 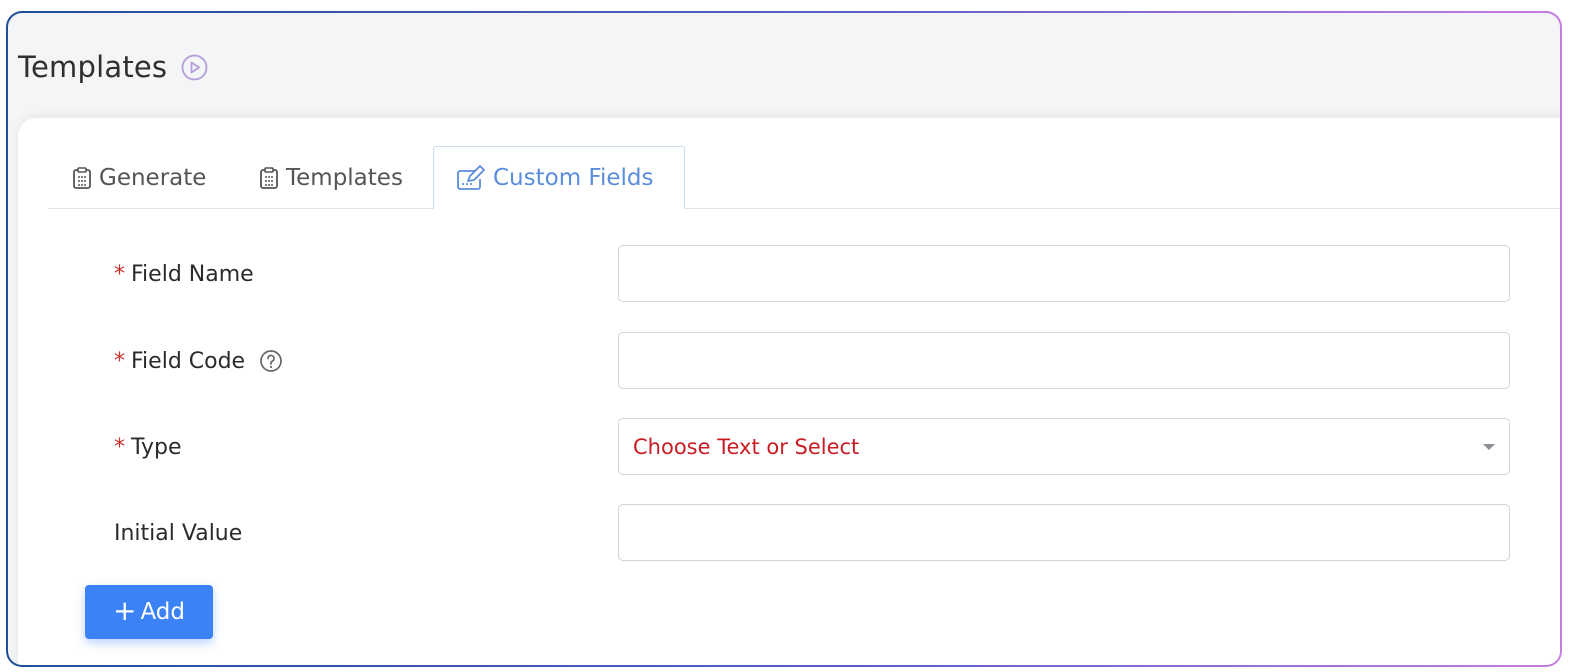 What do you see at coordinates (162, 612) in the screenshot?
I see `add-button-label: Add` at bounding box center [162, 612].